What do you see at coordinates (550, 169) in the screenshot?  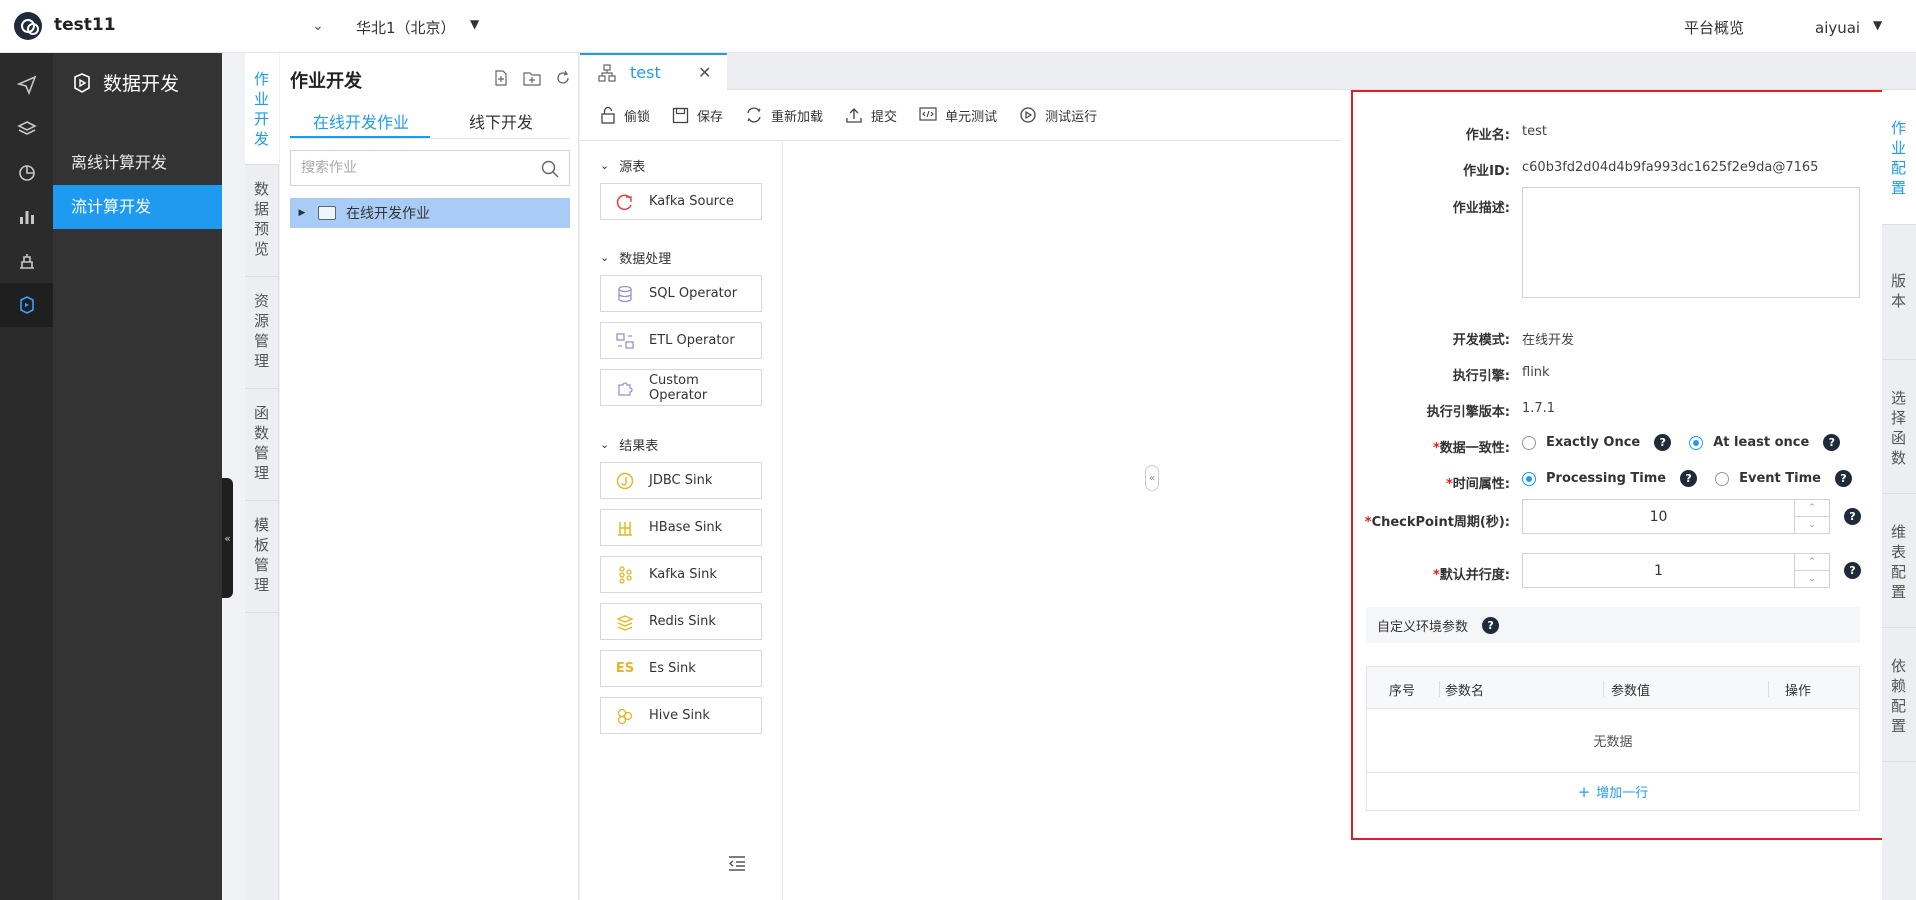 I see `search-icon` at bounding box center [550, 169].